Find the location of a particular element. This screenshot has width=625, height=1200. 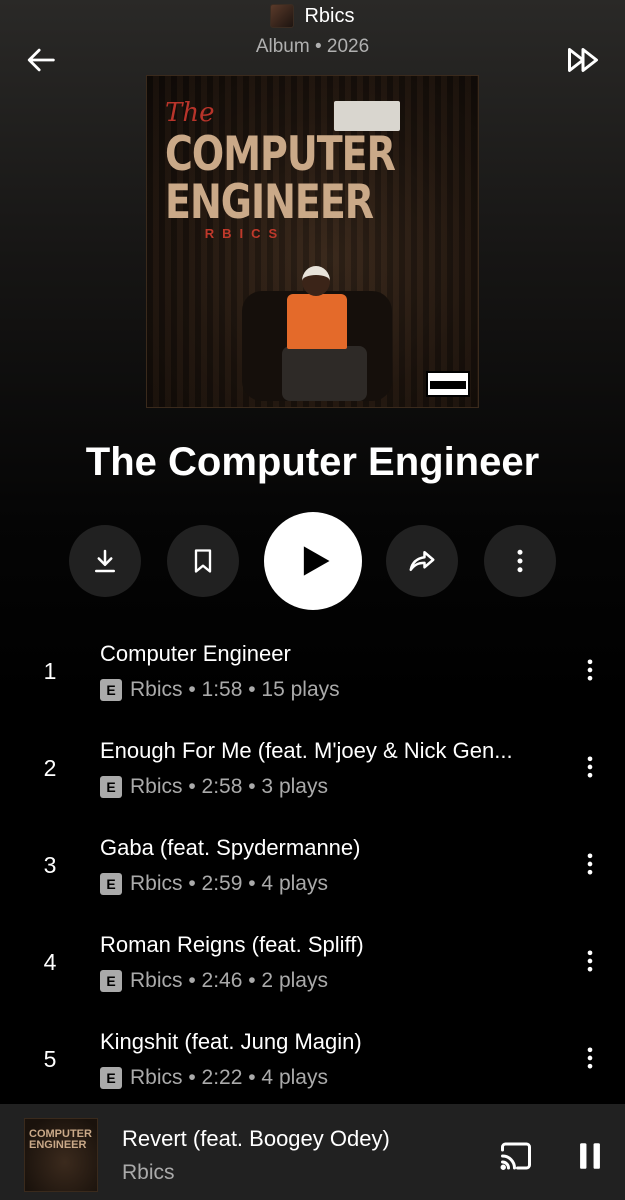

art-text-engineer: ENGINEER is located at coordinates (269, 201).